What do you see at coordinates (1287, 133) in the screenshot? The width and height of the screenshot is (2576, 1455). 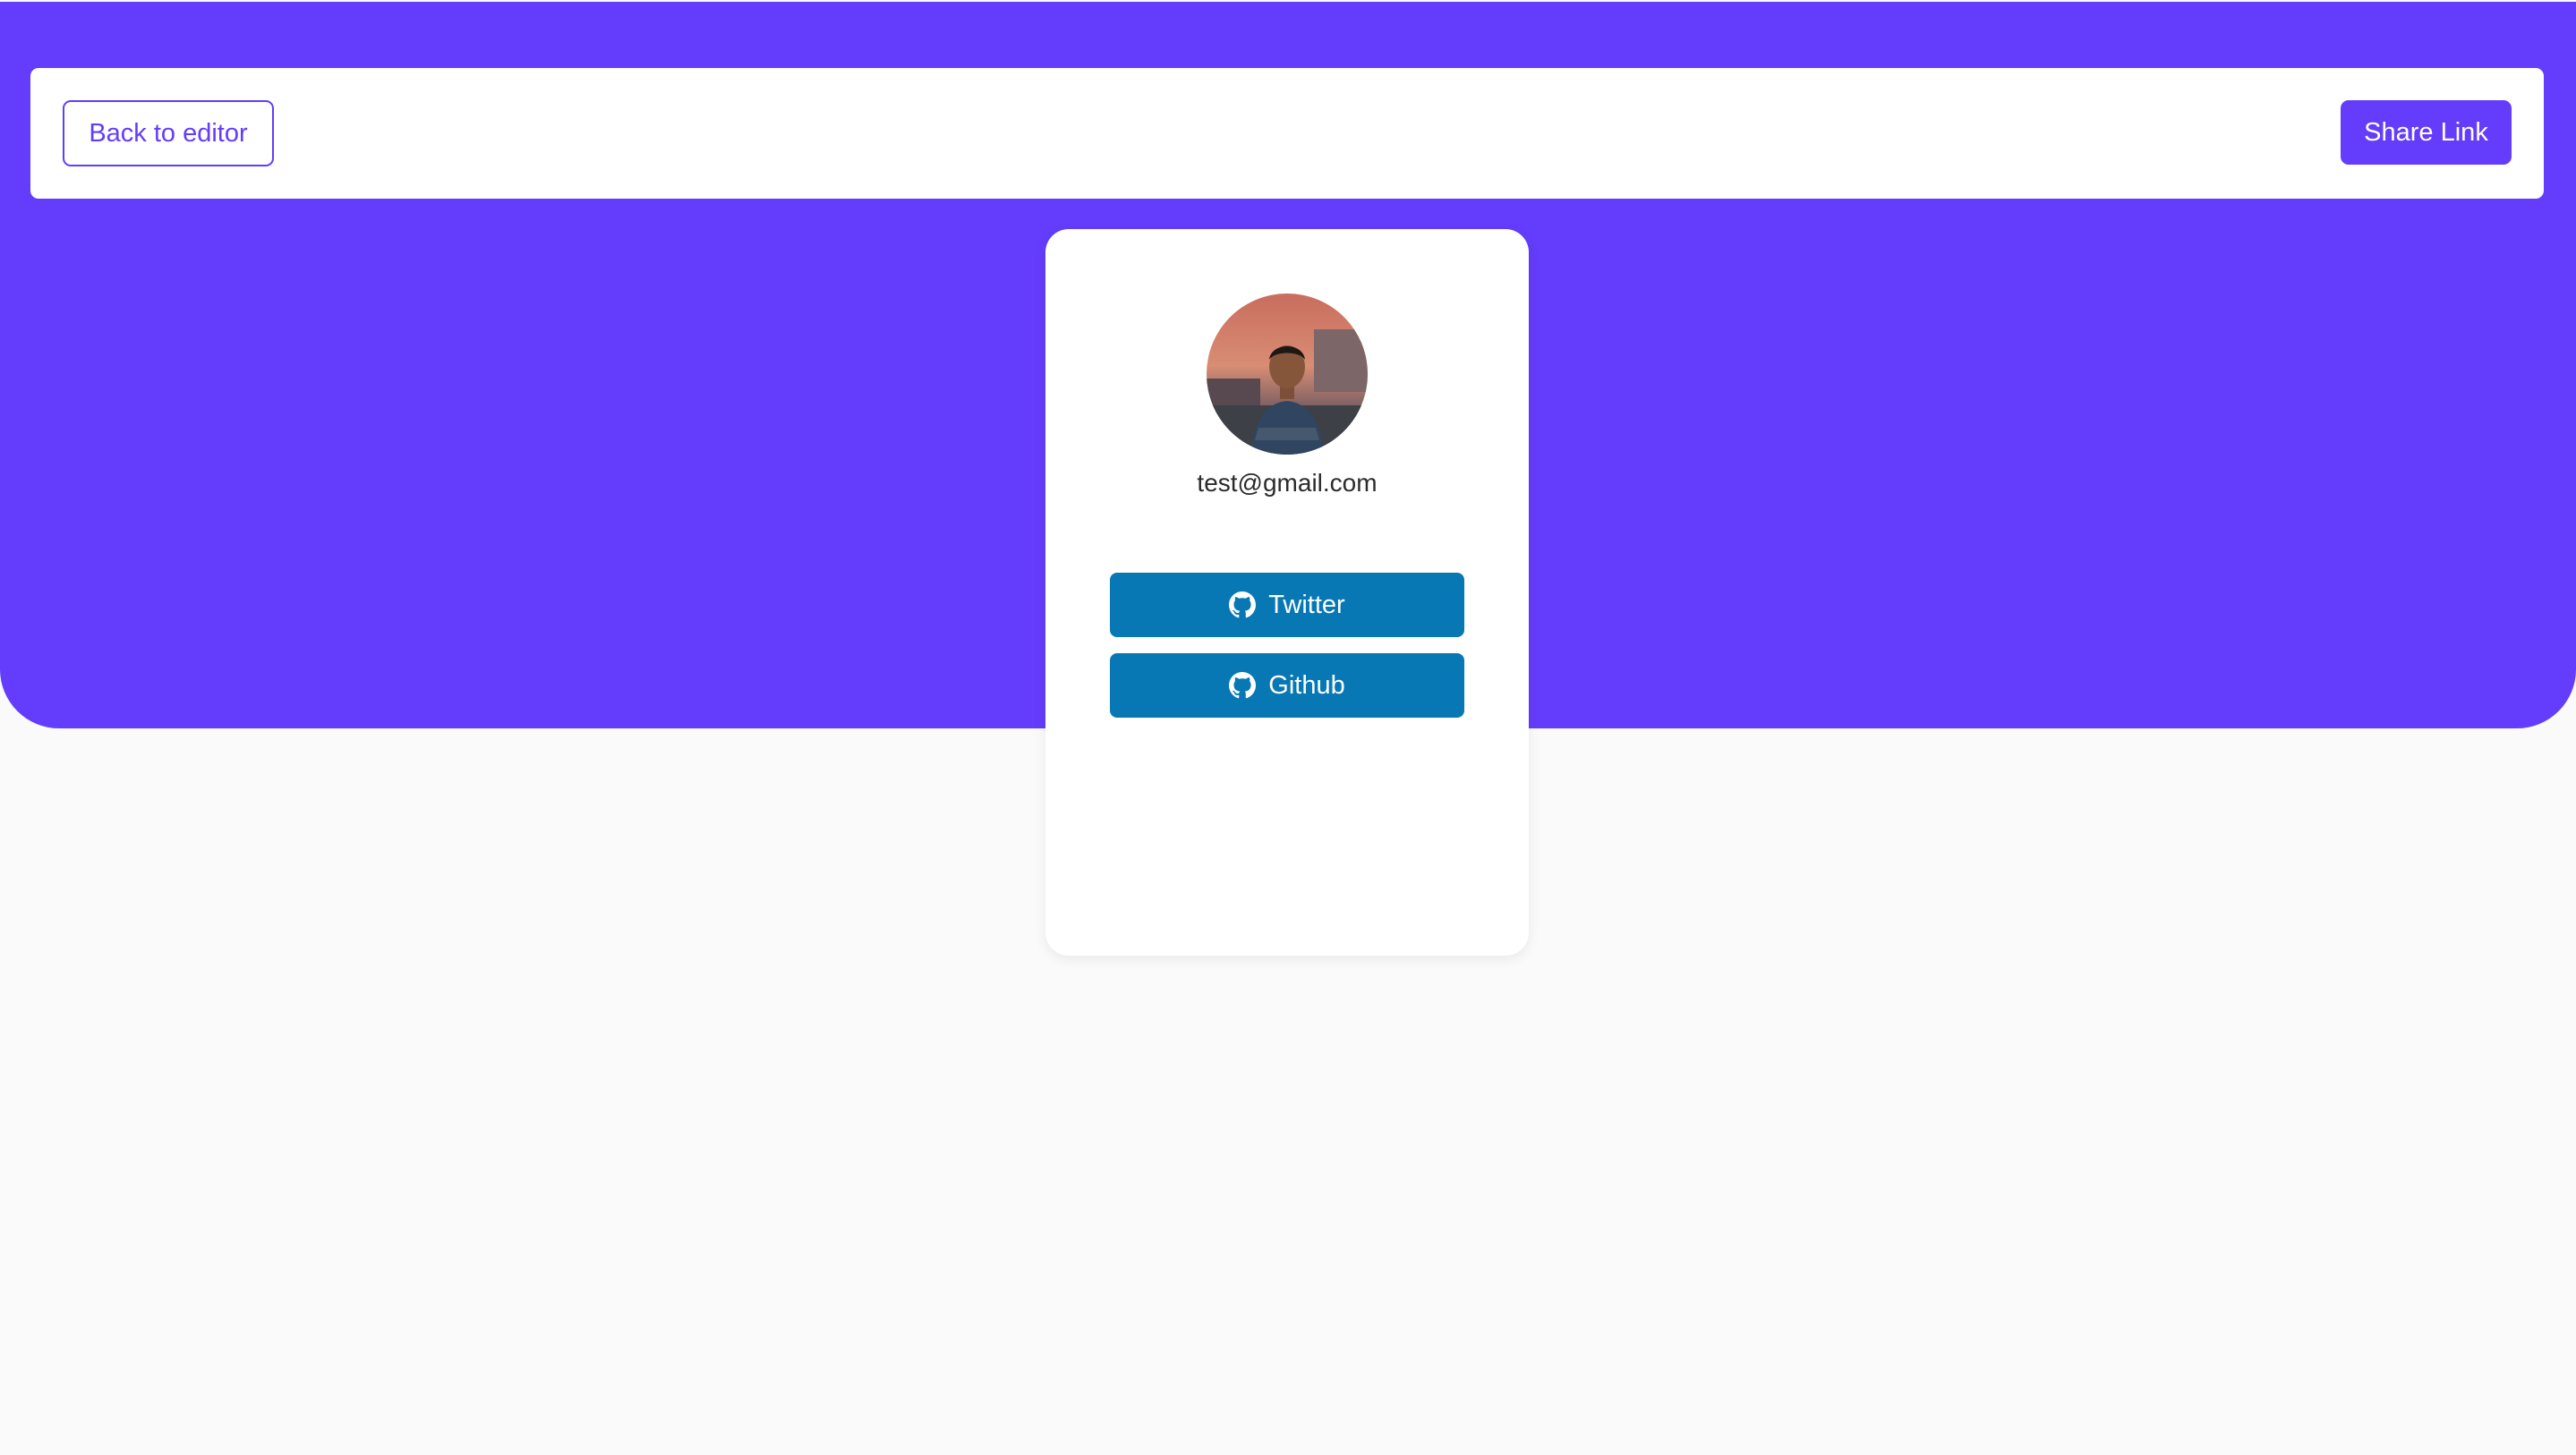 I see `preview-toolbar: Back to editor Share Link` at bounding box center [1287, 133].